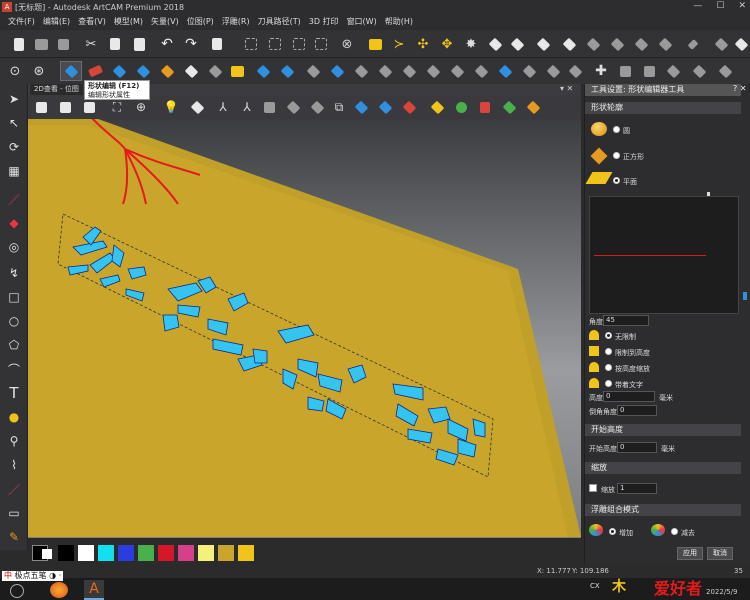 The width and height of the screenshot is (750, 600). What do you see at coordinates (14, 417) in the screenshot?
I see `drop-icon: ●` at bounding box center [14, 417].